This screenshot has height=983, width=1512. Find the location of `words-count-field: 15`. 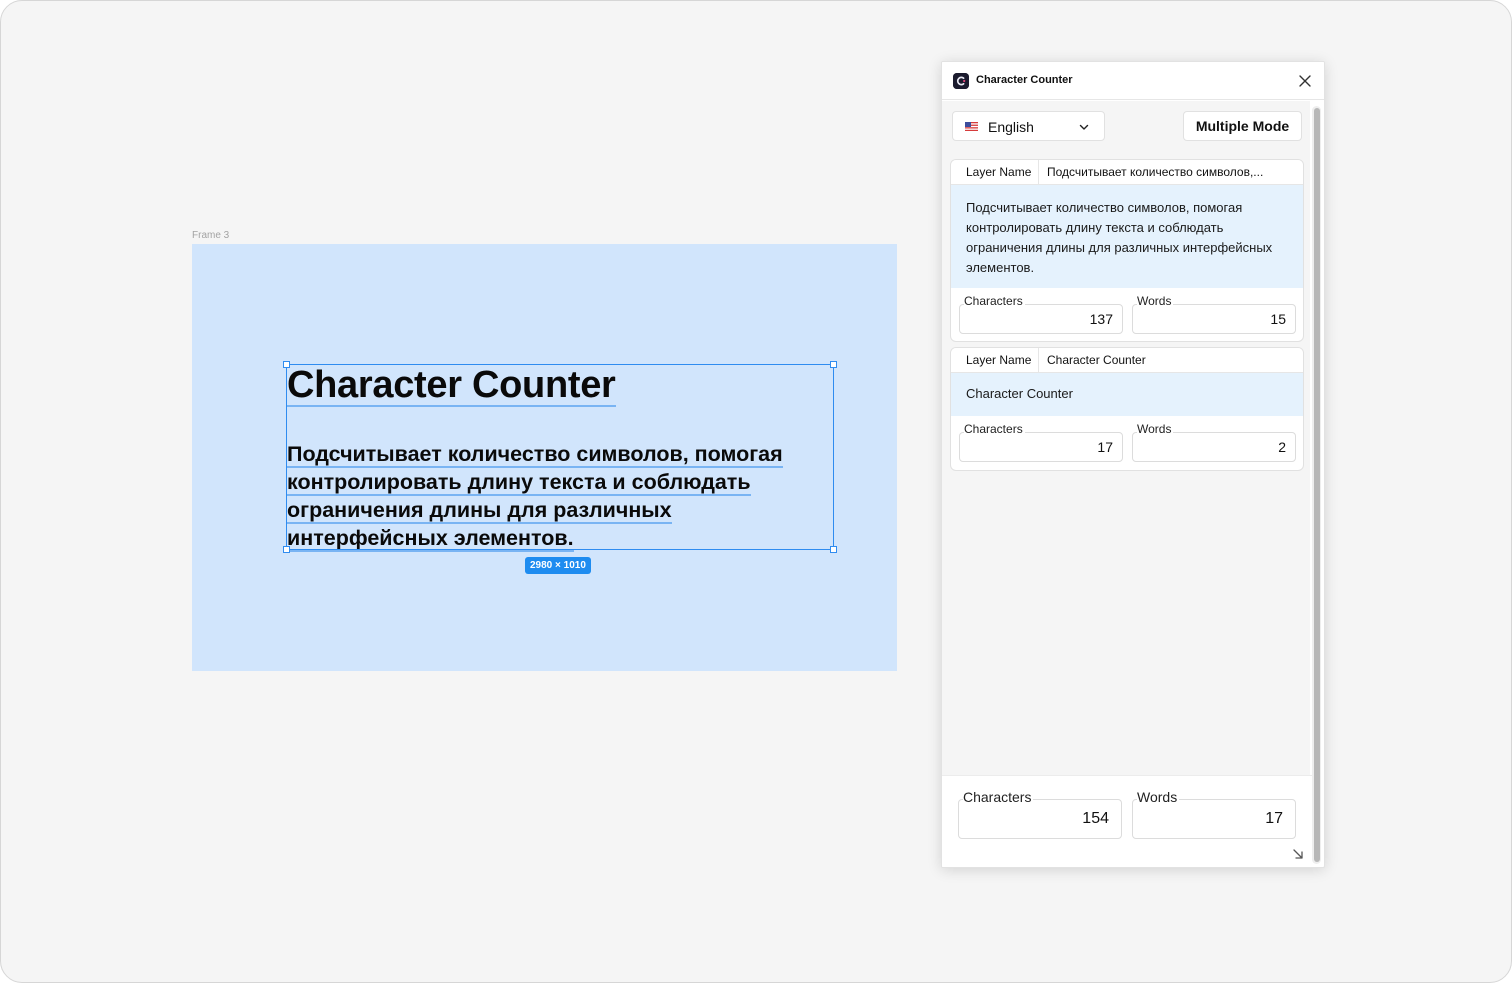

words-count-field: 15 is located at coordinates (1214, 319).